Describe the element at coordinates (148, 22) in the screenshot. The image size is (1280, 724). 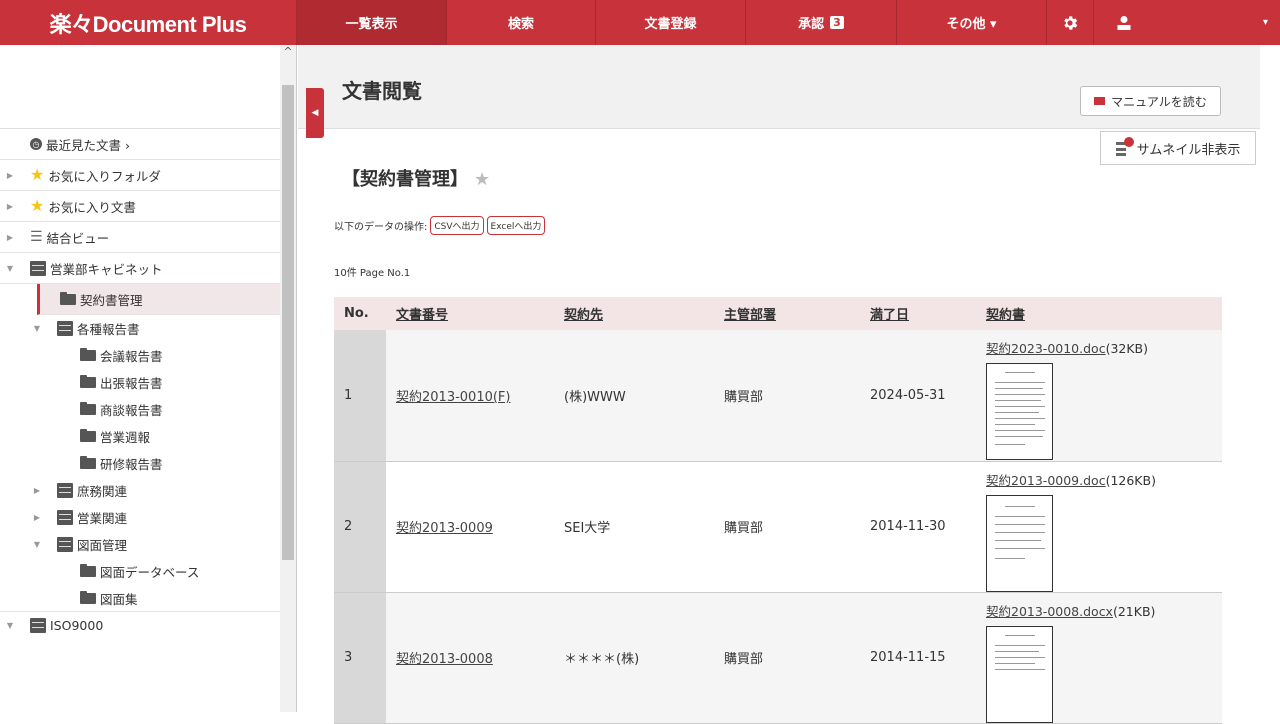
I see `app-logo: 楽々Document Plus` at that location.